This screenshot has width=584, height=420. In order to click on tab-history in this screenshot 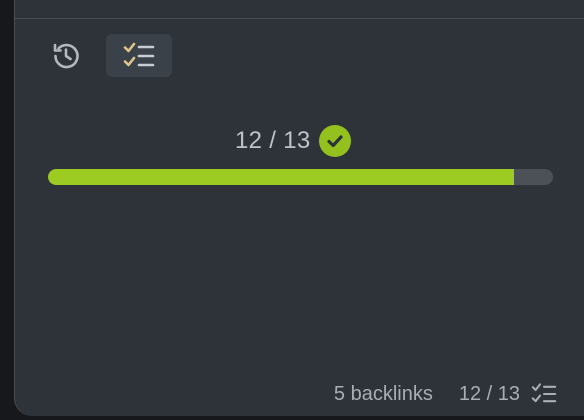, I will do `click(66, 55)`.